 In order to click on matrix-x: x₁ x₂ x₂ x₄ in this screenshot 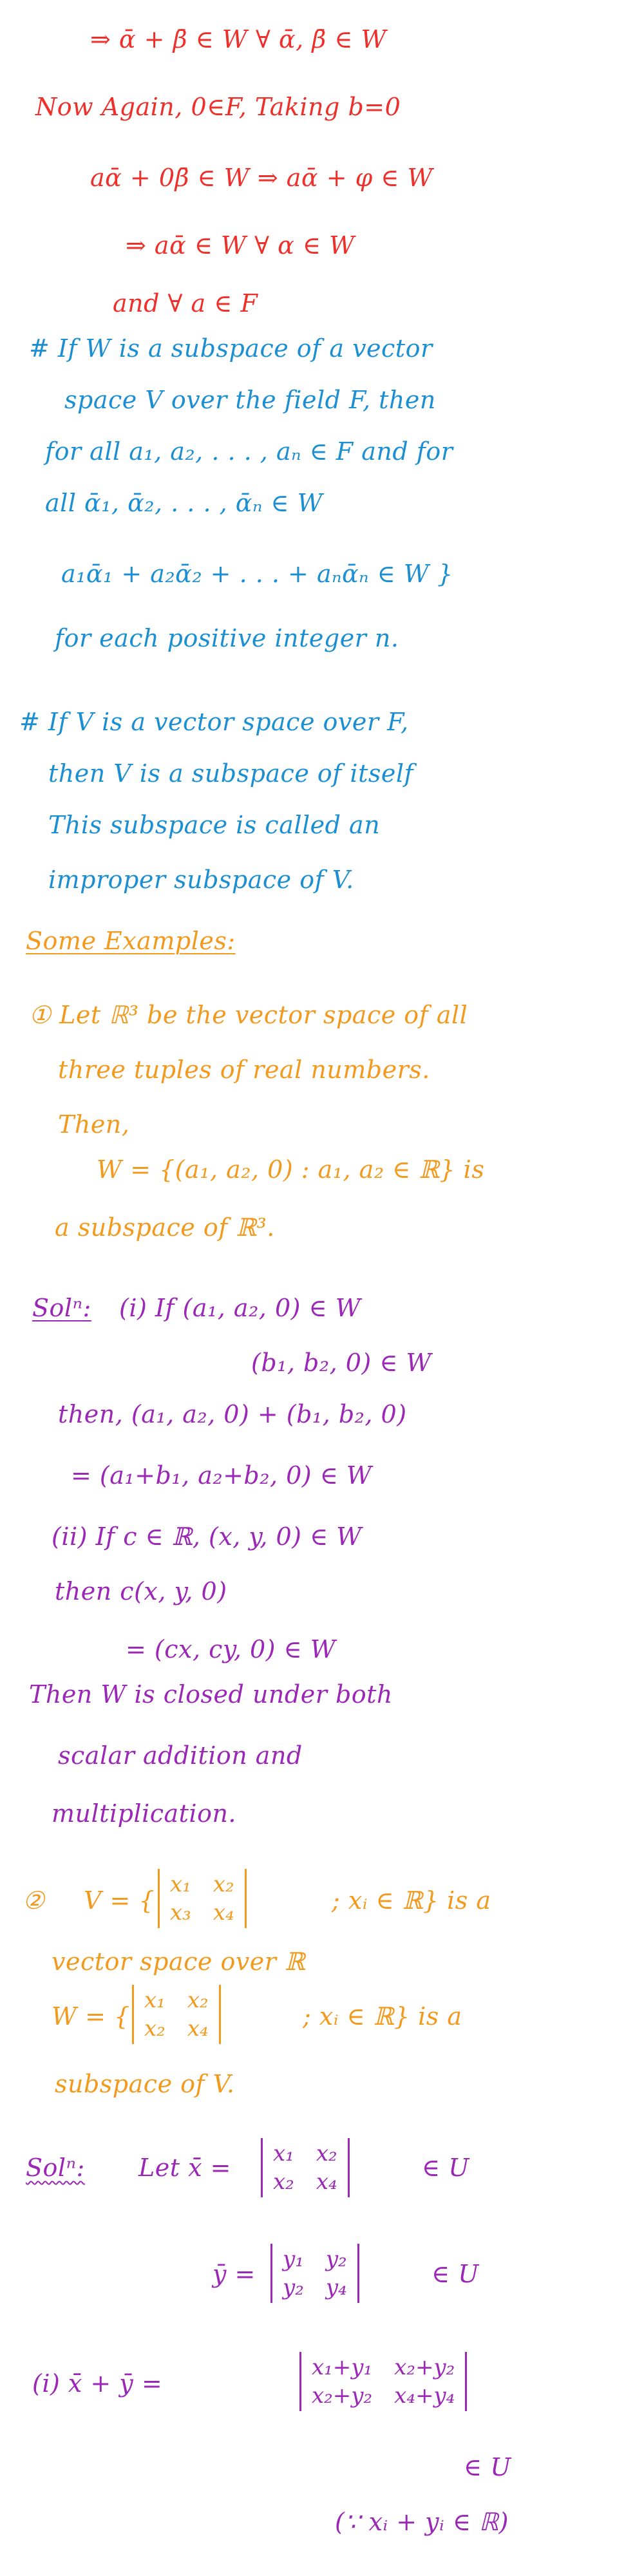, I will do `click(305, 2167)`.